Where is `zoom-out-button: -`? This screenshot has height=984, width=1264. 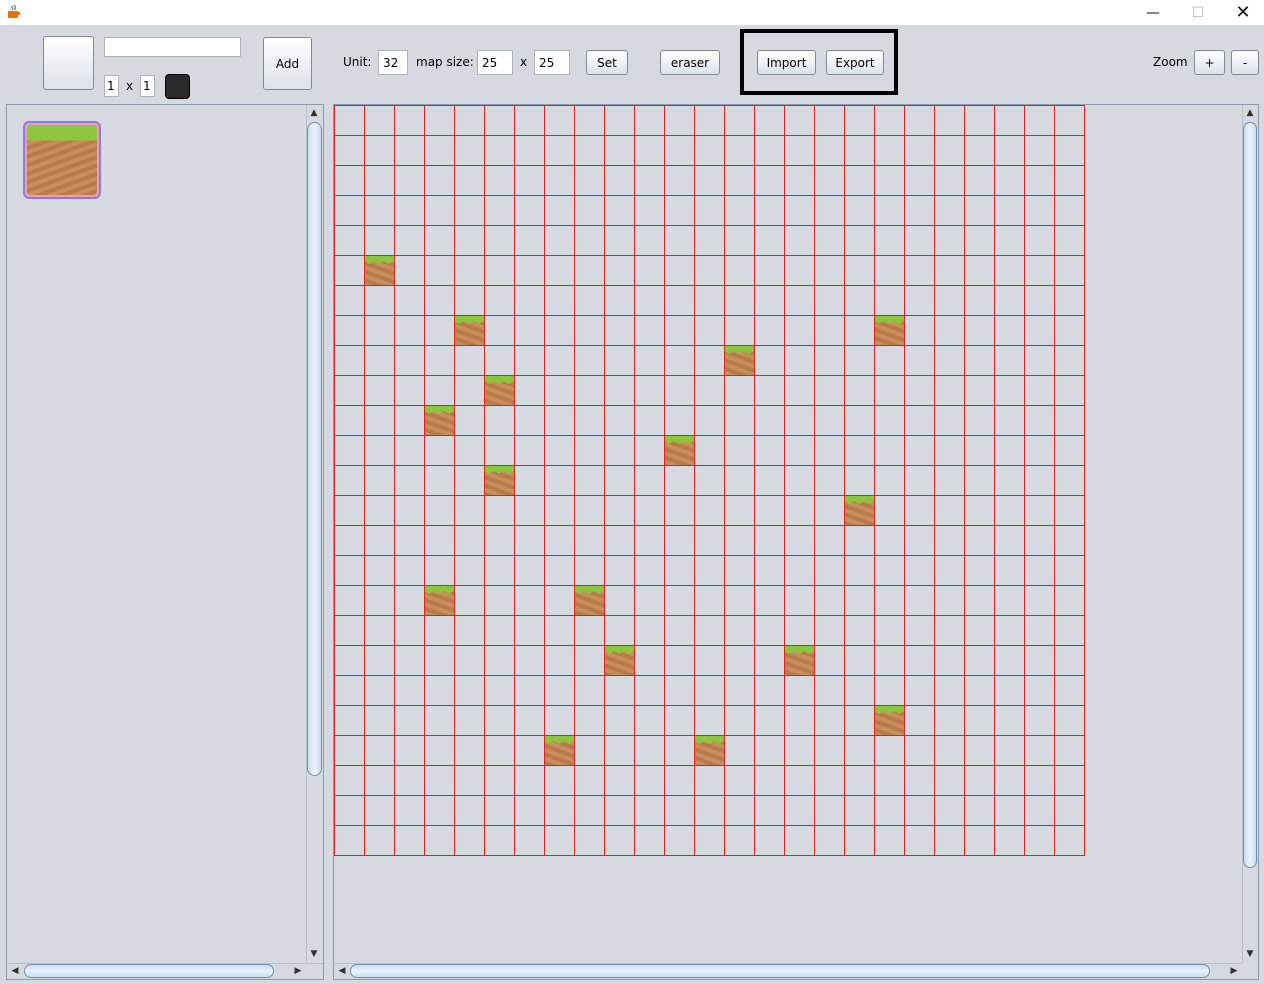 zoom-out-button: - is located at coordinates (1245, 62).